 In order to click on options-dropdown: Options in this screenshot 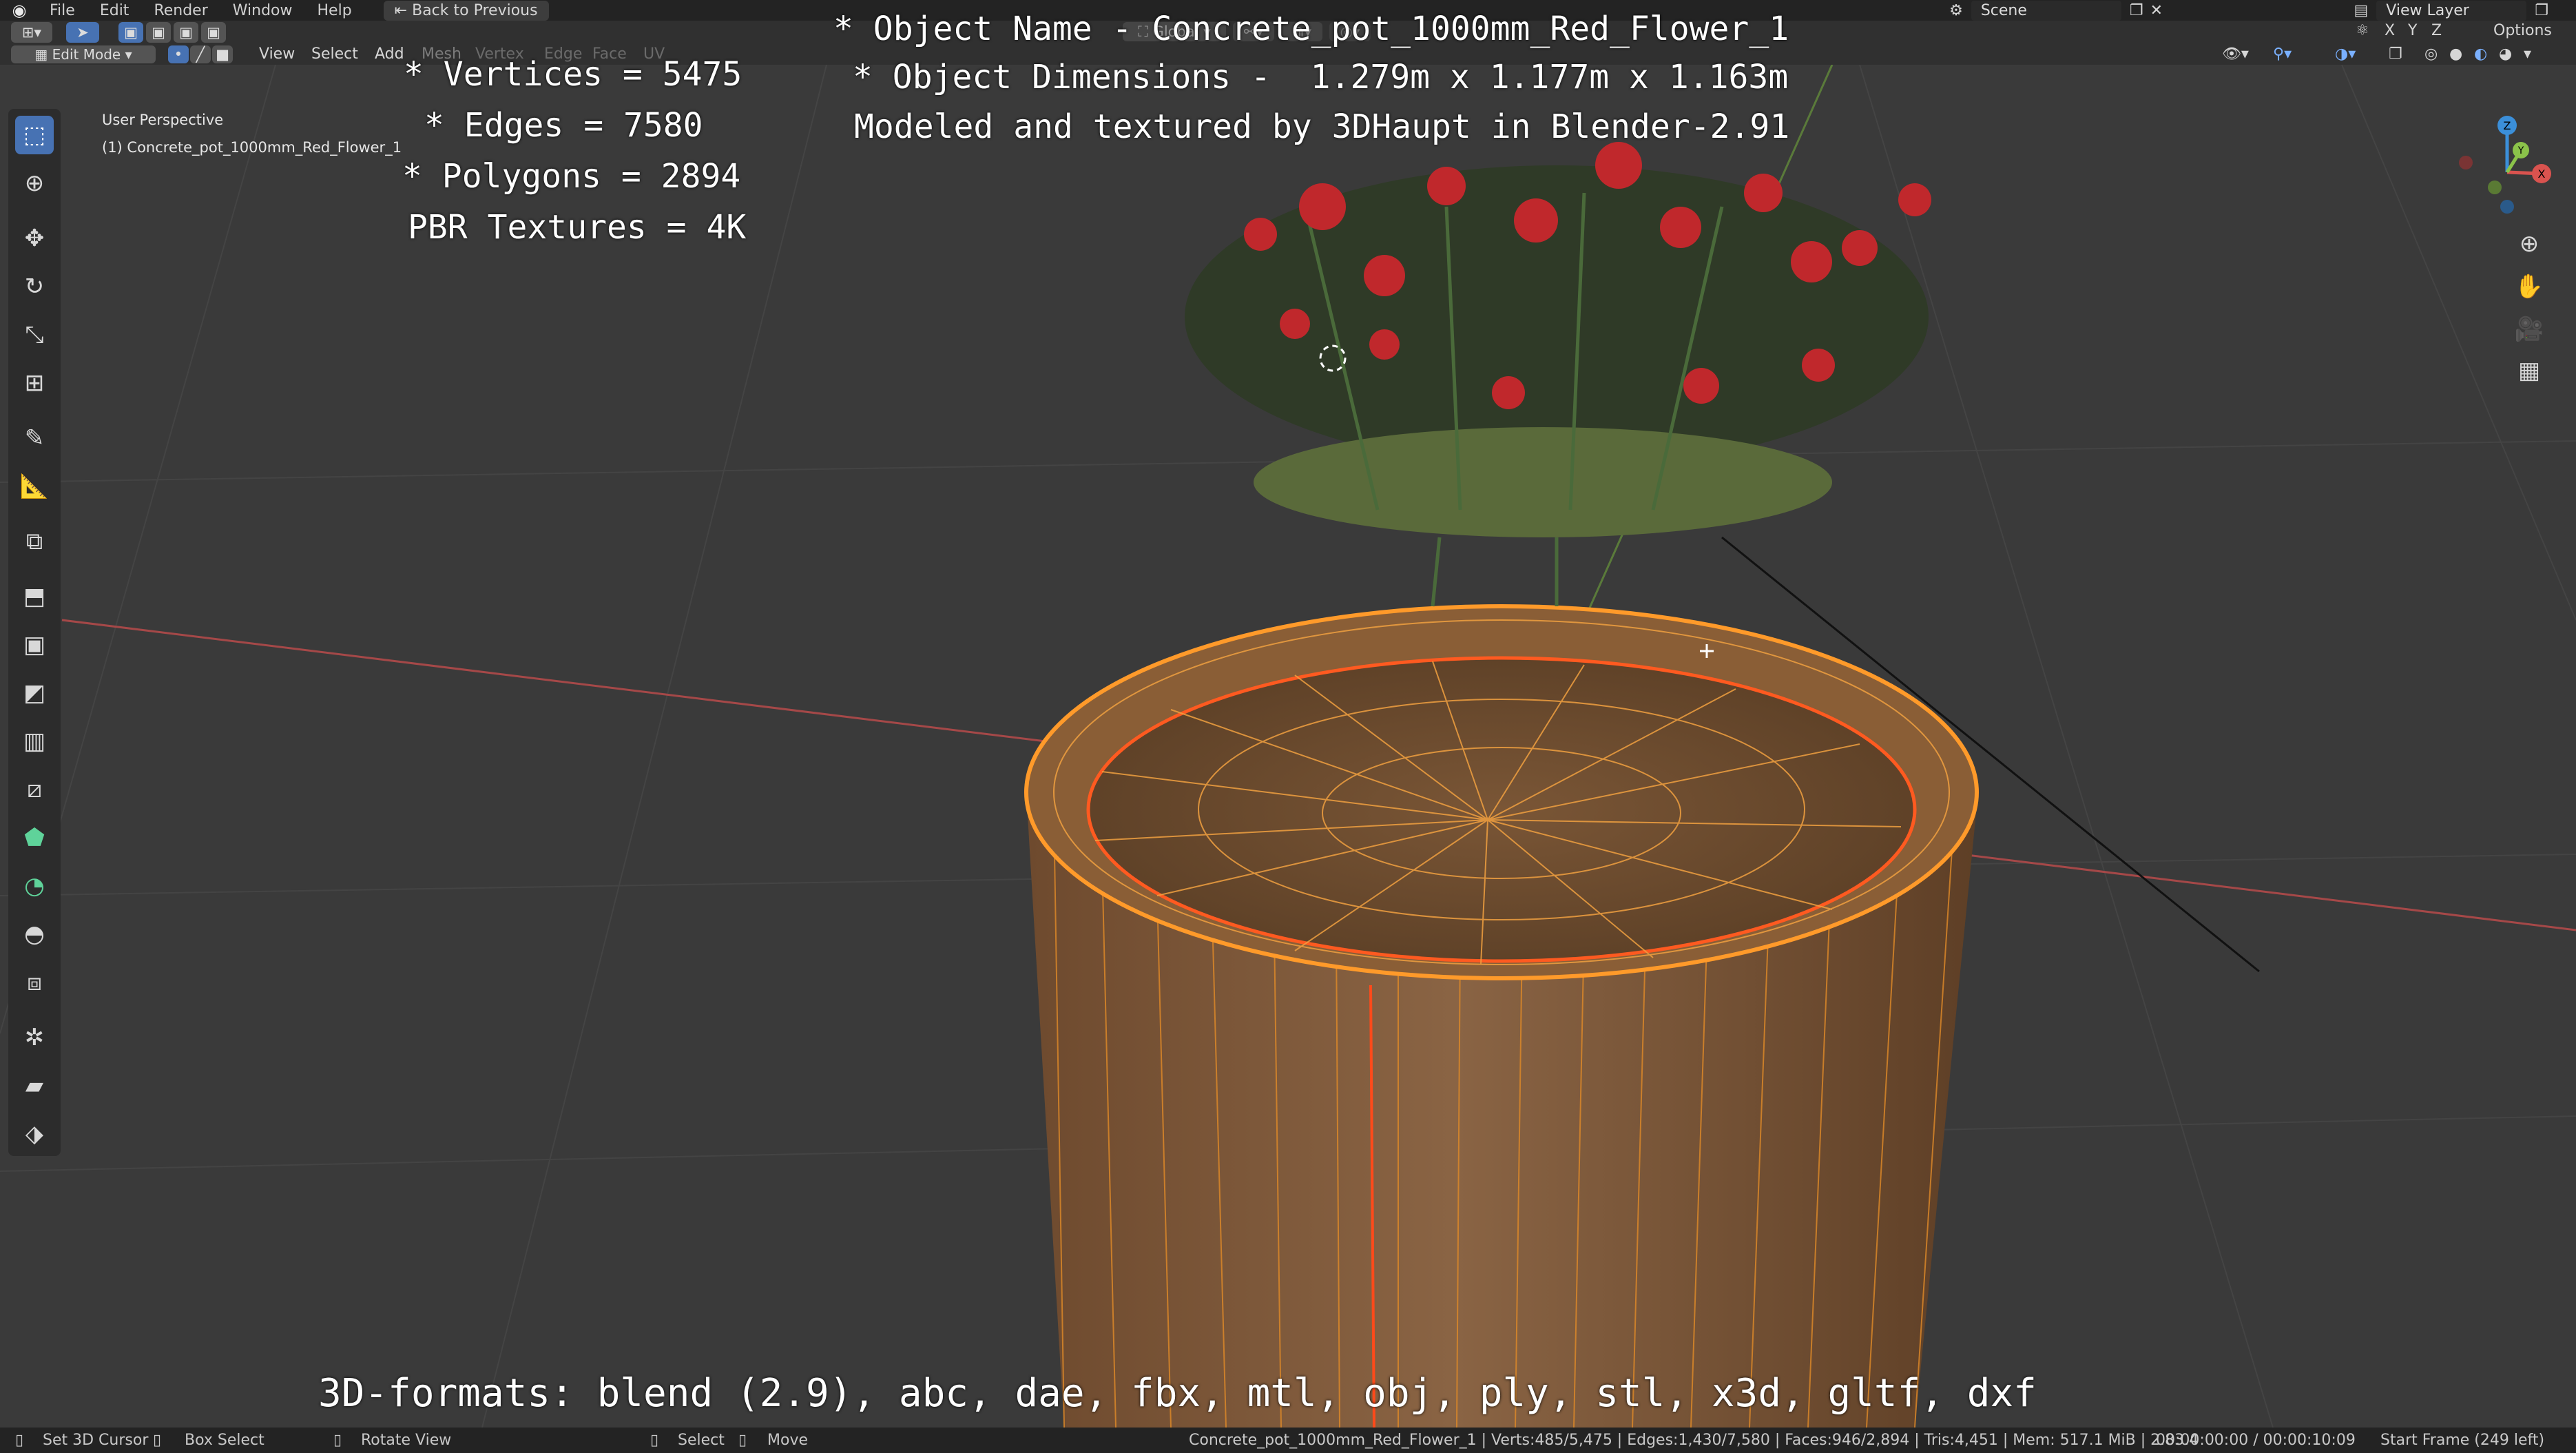, I will do `click(2522, 31)`.